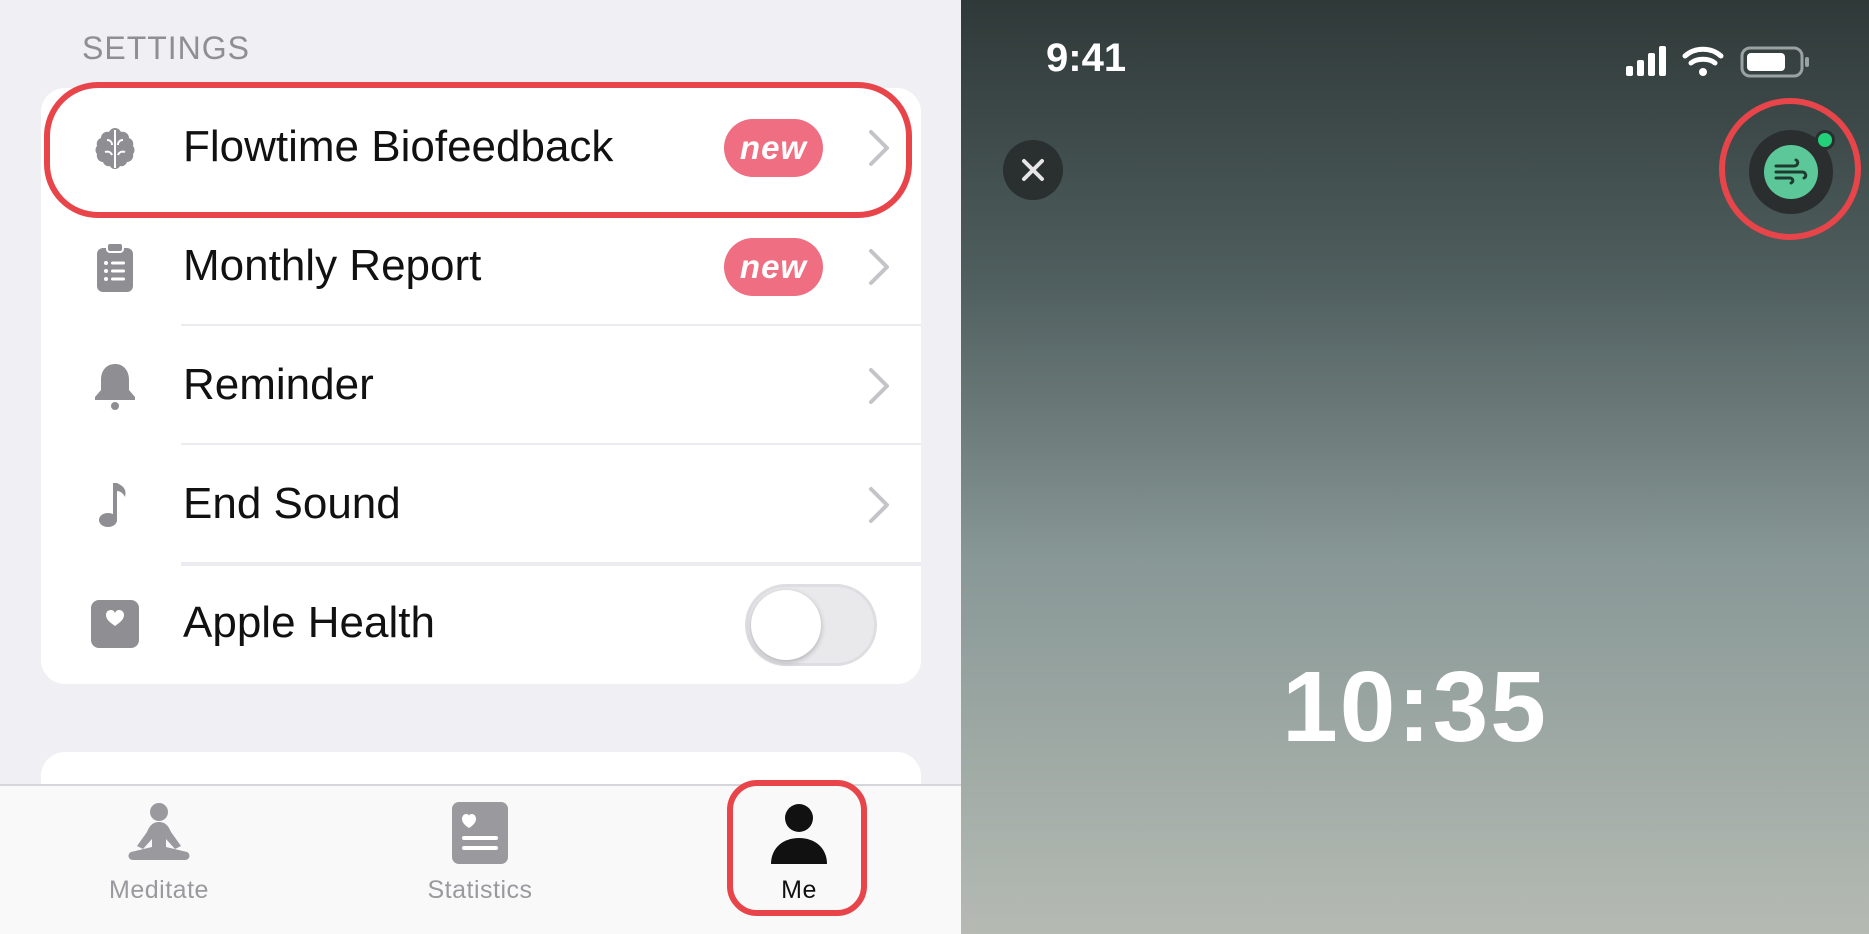 The height and width of the screenshot is (934, 1869). I want to click on timer-display: 10:35, so click(1415, 707).